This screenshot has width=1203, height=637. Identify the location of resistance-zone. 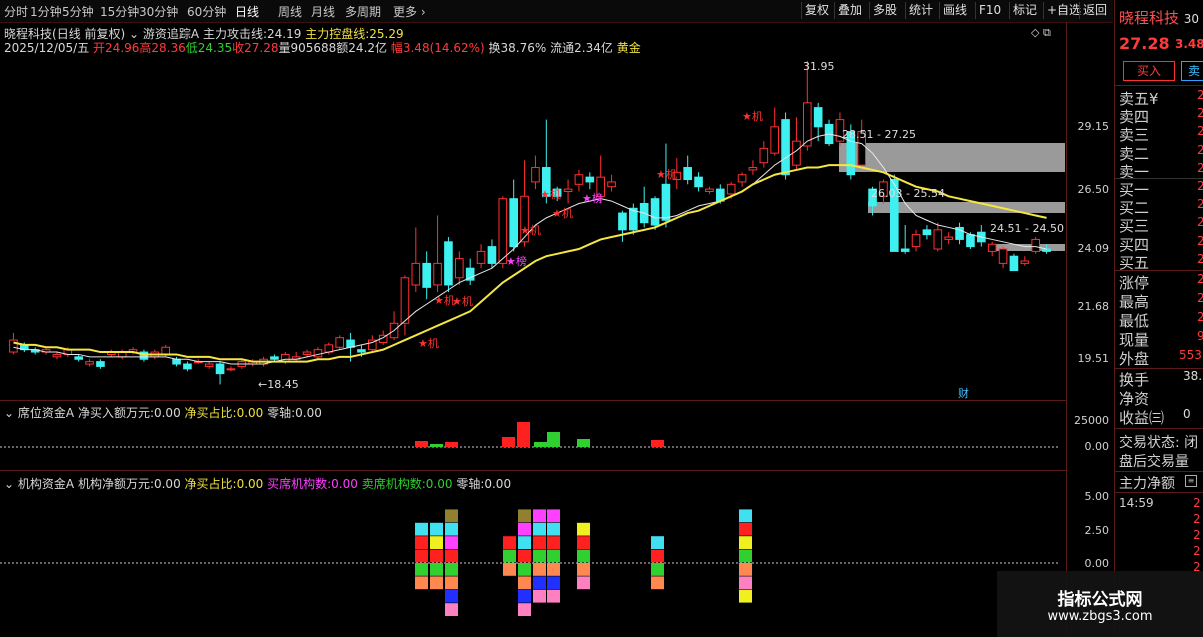
(952, 157).